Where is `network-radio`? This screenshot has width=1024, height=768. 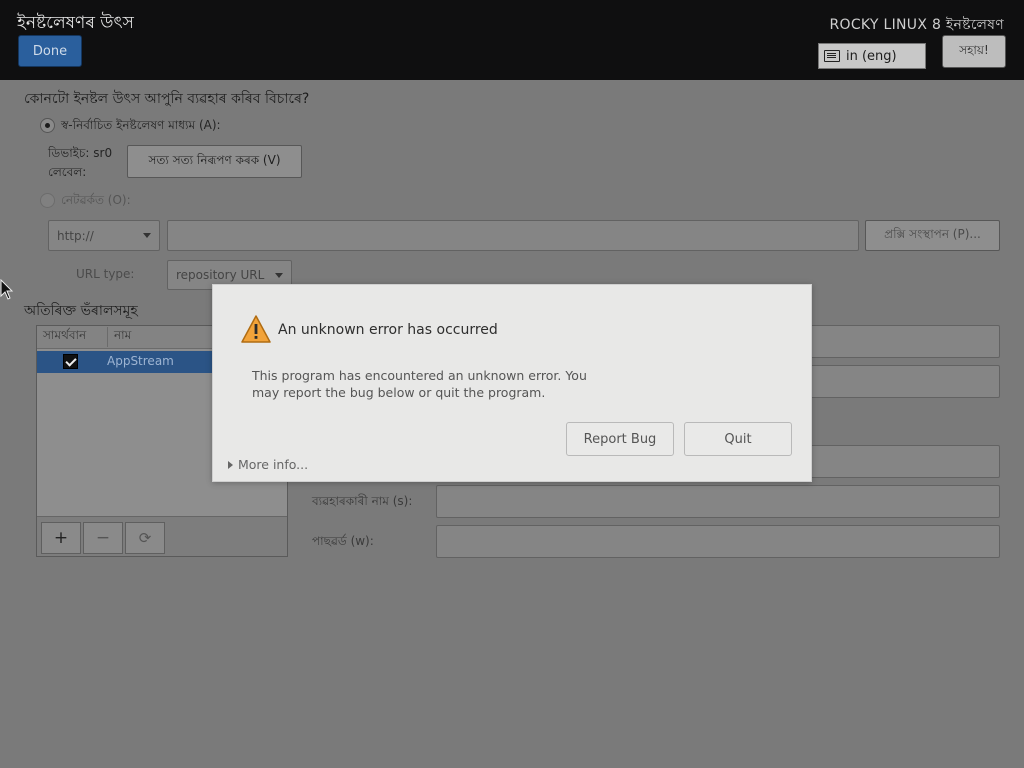
network-radio is located at coordinates (47, 200).